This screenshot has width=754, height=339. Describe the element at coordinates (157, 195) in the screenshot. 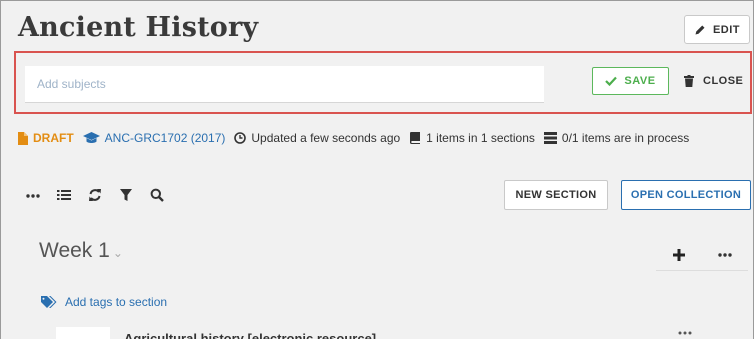

I see `search-icon` at that location.